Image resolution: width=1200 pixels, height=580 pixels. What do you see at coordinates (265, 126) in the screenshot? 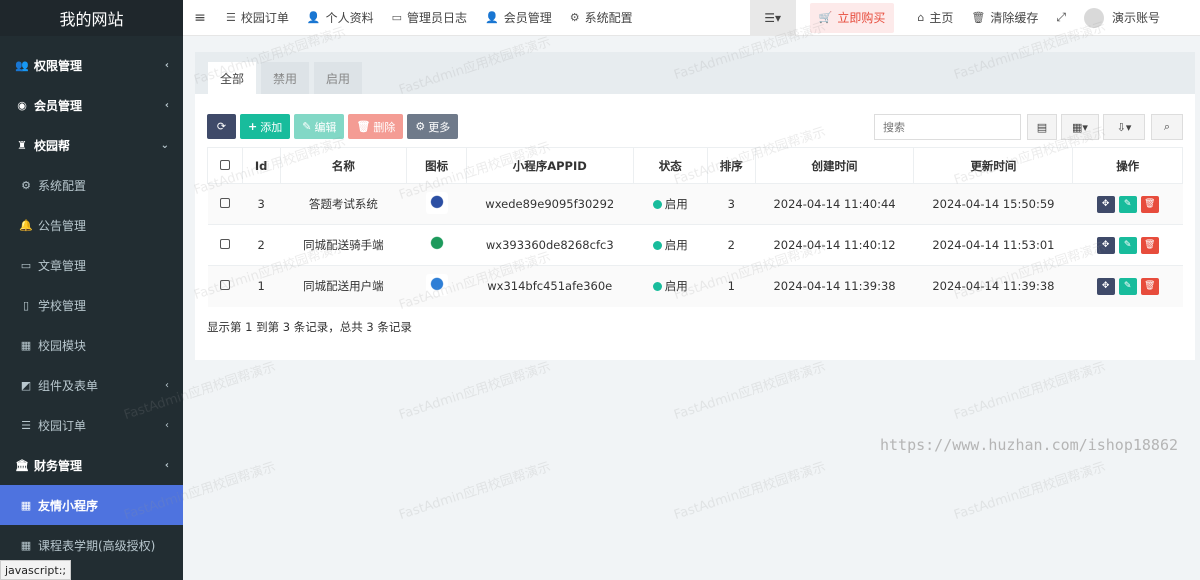
I see `add-button: + 添加` at bounding box center [265, 126].